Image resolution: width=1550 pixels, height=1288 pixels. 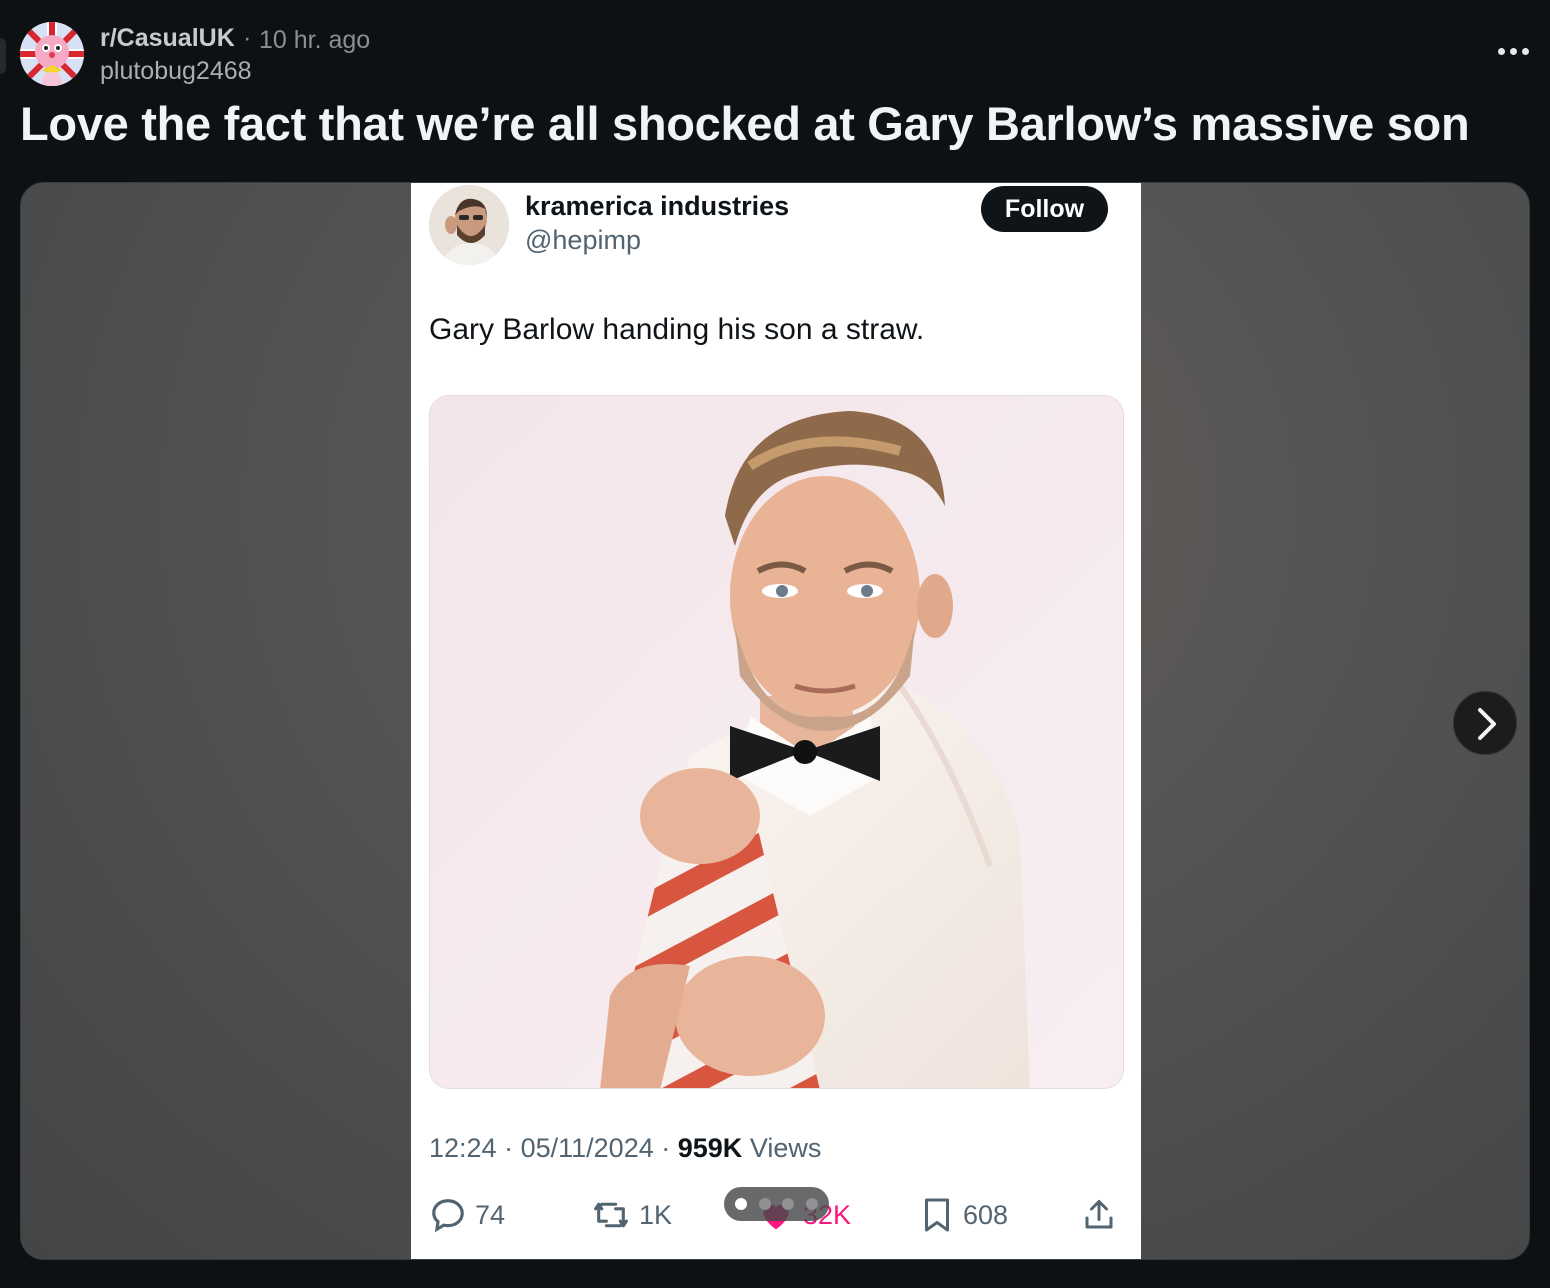 What do you see at coordinates (937, 1215) in the screenshot?
I see `bookmark-icon` at bounding box center [937, 1215].